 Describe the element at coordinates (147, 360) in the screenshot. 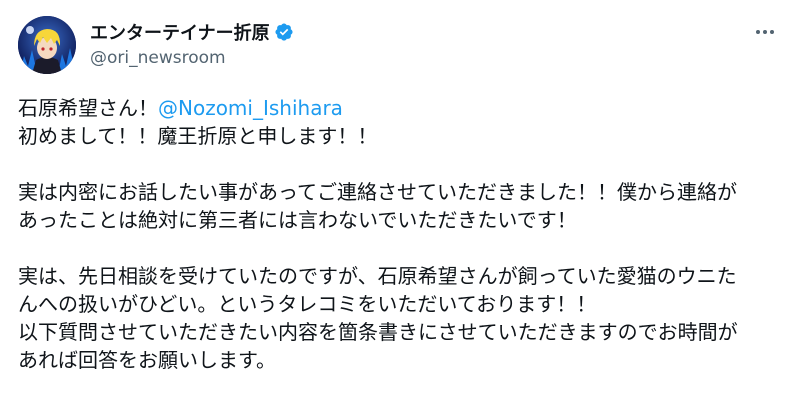

I see `tweet-line: あれば回答をお願いします。` at that location.